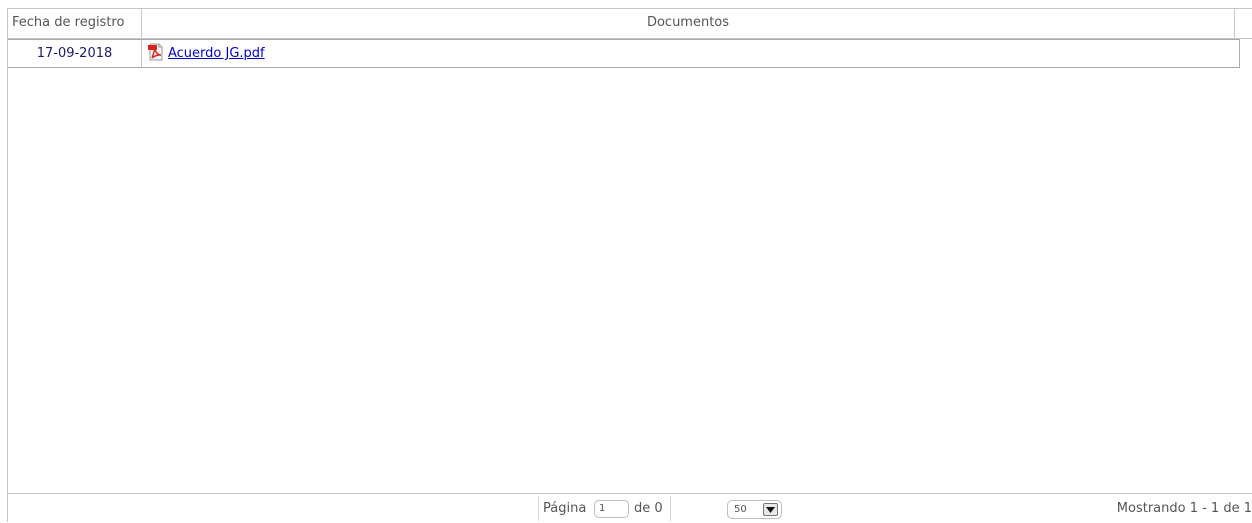 The width and height of the screenshot is (1252, 523). Describe the element at coordinates (611, 509) in the screenshot. I see `page-number-input: 1` at that location.